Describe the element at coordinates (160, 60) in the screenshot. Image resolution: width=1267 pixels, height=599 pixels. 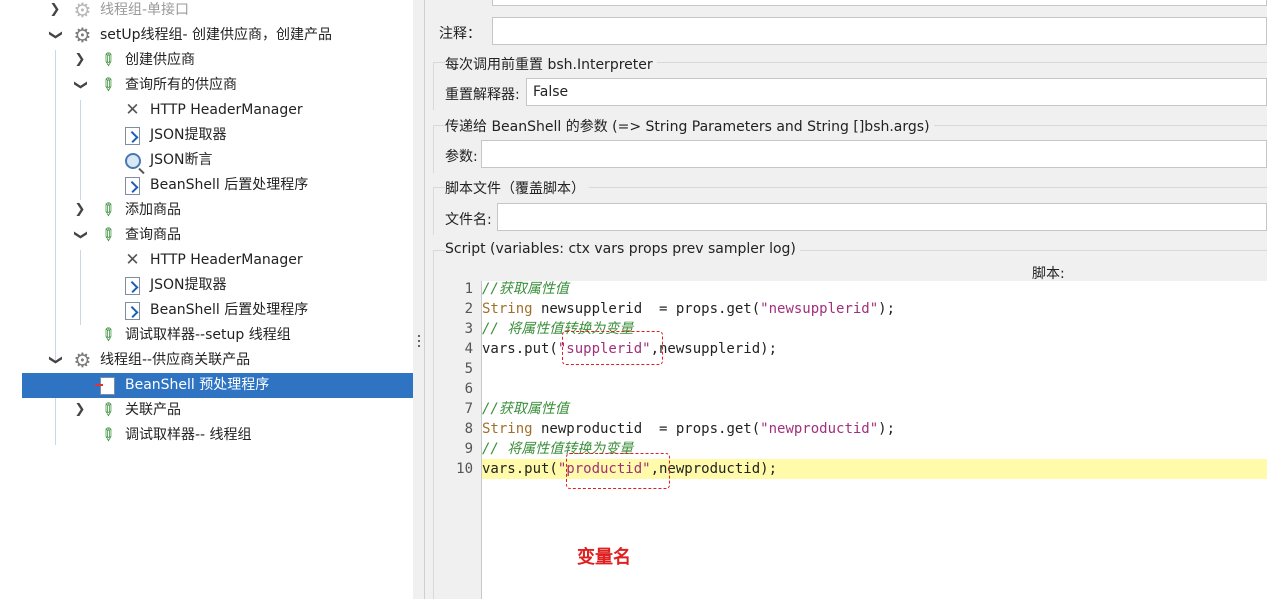
I see `tree-item-label: 创建供应商` at that location.